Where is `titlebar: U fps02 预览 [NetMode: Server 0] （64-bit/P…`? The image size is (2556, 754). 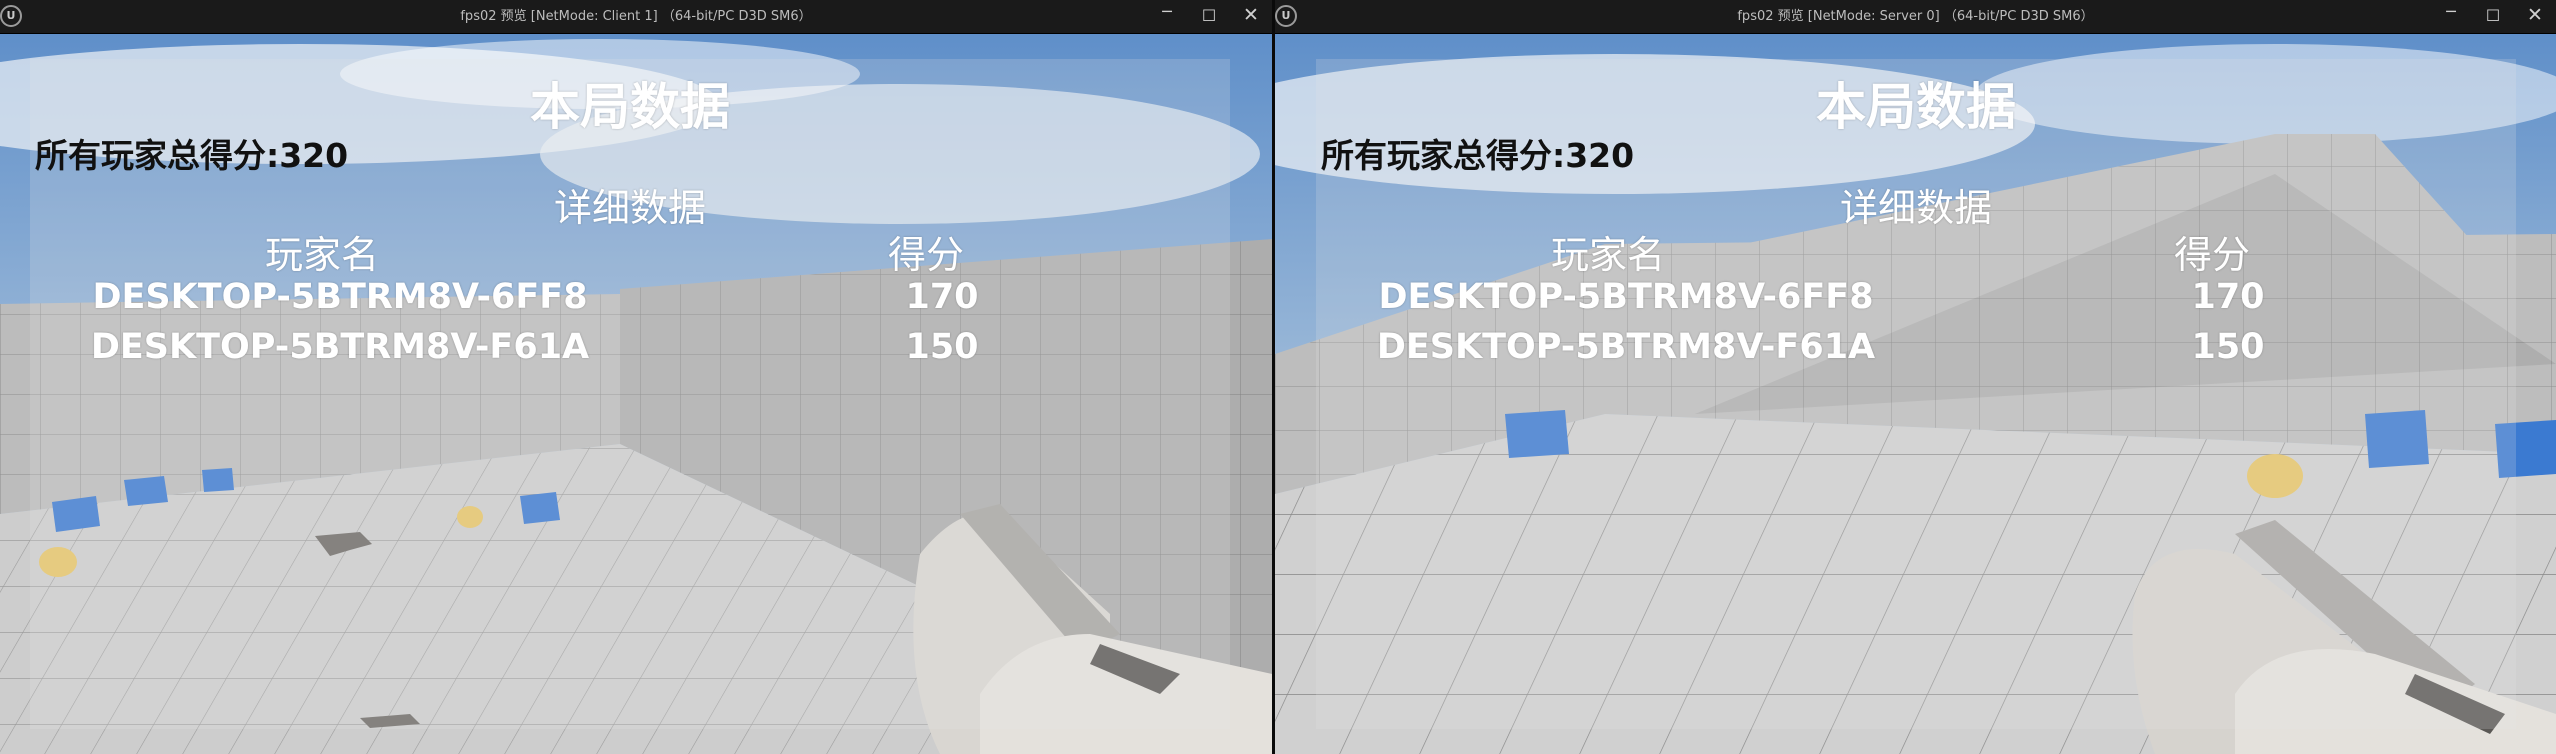
titlebar: U fps02 预览 [NetMode: Server 0] （64-bit/P… is located at coordinates (1915, 17).